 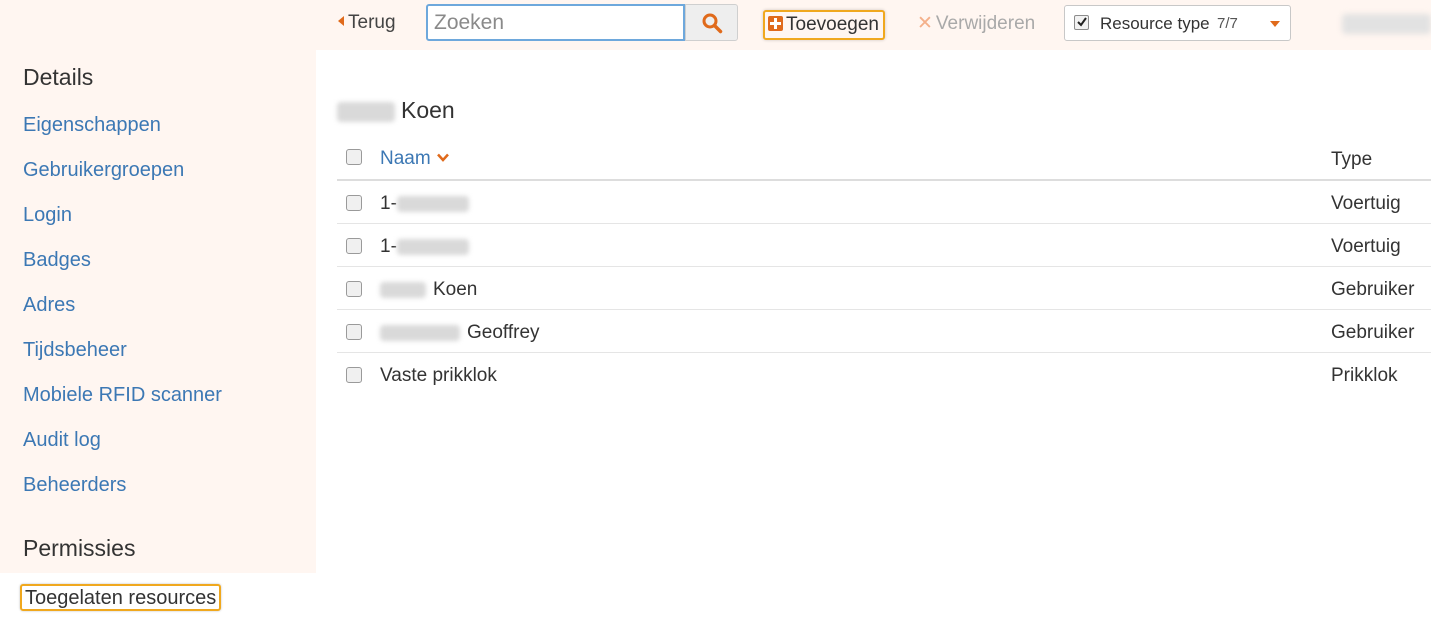 What do you see at coordinates (47, 215) in the screenshot?
I see `sidebar-item-login: Login` at bounding box center [47, 215].